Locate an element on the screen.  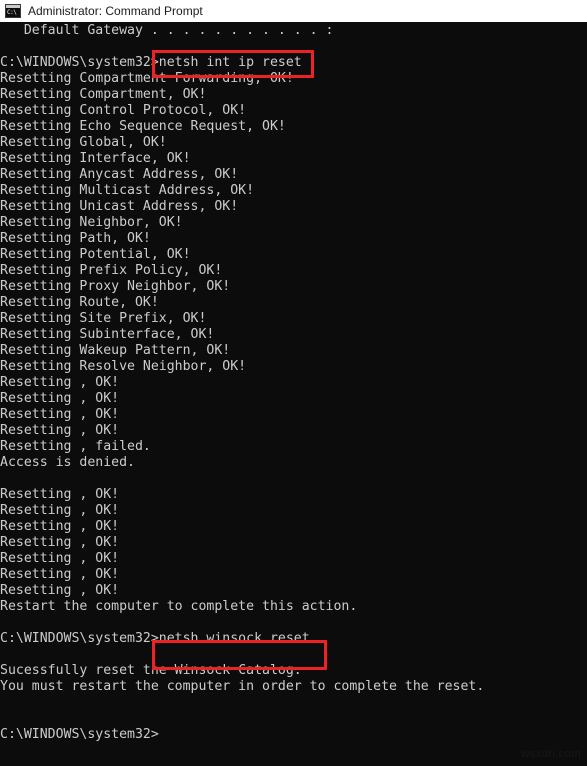
icon-prompt-glyph: C:\ is located at coordinates (12, 12).